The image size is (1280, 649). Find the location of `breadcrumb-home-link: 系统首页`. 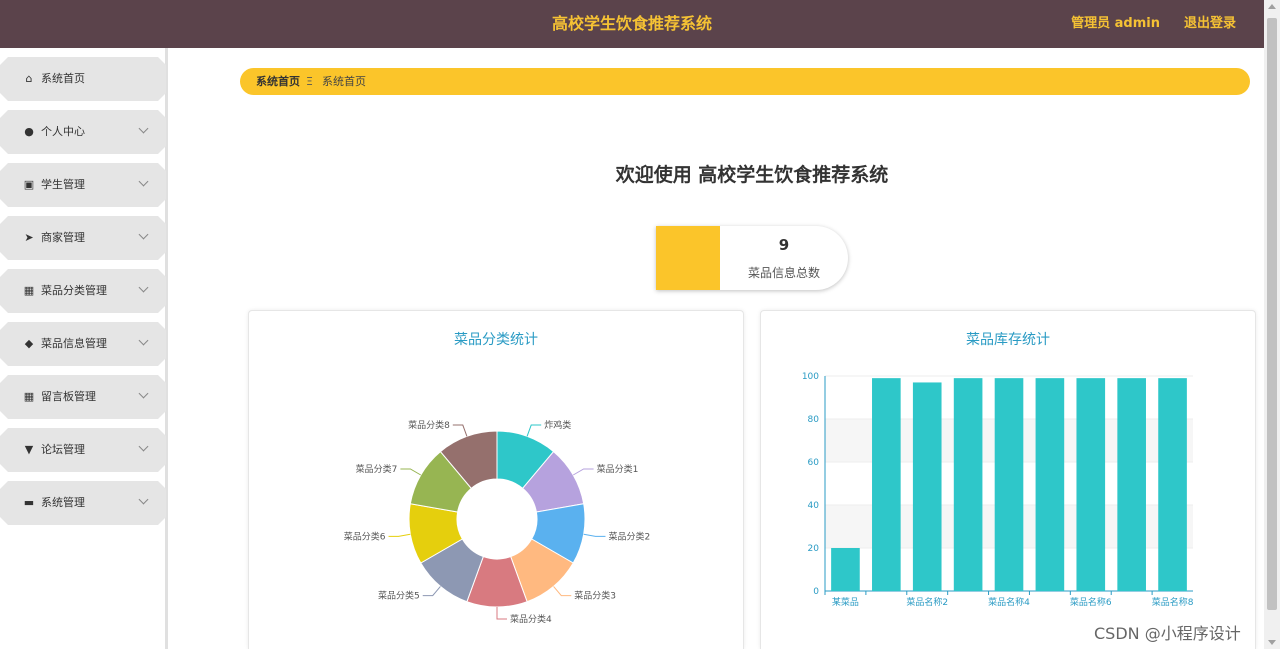

breadcrumb-home-link: 系统首页 is located at coordinates (278, 81).